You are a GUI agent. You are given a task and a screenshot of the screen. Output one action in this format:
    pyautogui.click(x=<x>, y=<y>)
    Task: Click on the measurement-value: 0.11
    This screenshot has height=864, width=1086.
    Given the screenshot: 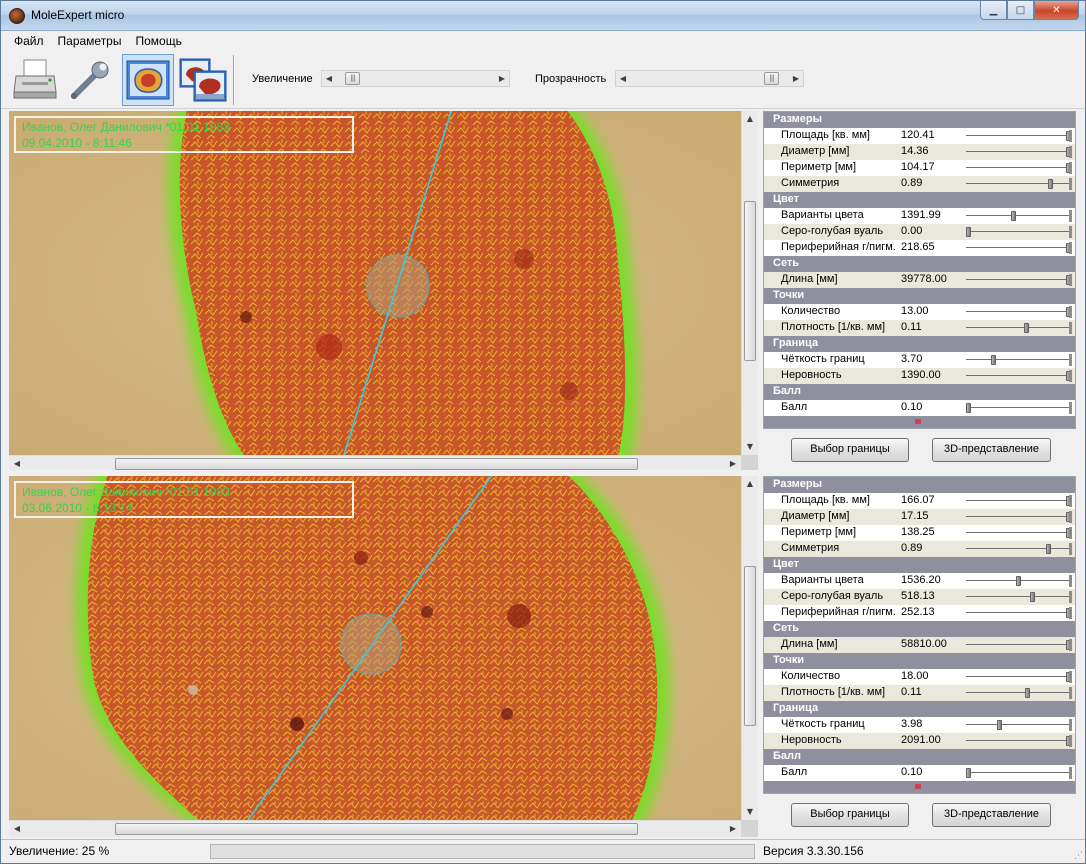 What is the action you would take?
    pyautogui.click(x=911, y=692)
    